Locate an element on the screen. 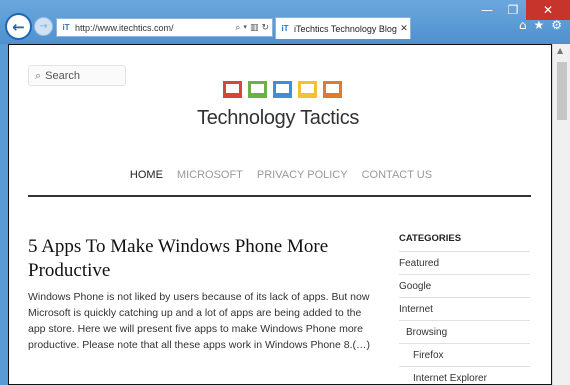 The width and height of the screenshot is (570, 385). toolbar-right-icons: ⌂ ★ ⚙ is located at coordinates (540, 25).